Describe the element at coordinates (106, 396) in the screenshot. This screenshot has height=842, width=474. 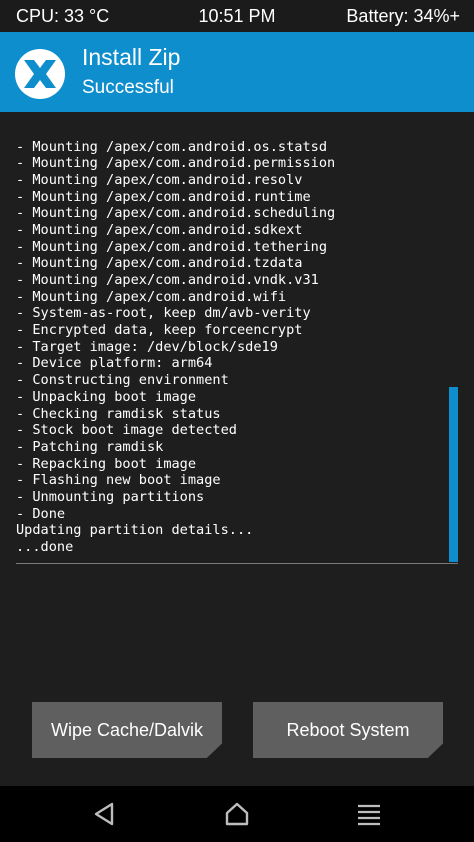
I see `console-line: - Unpacking boot image` at that location.